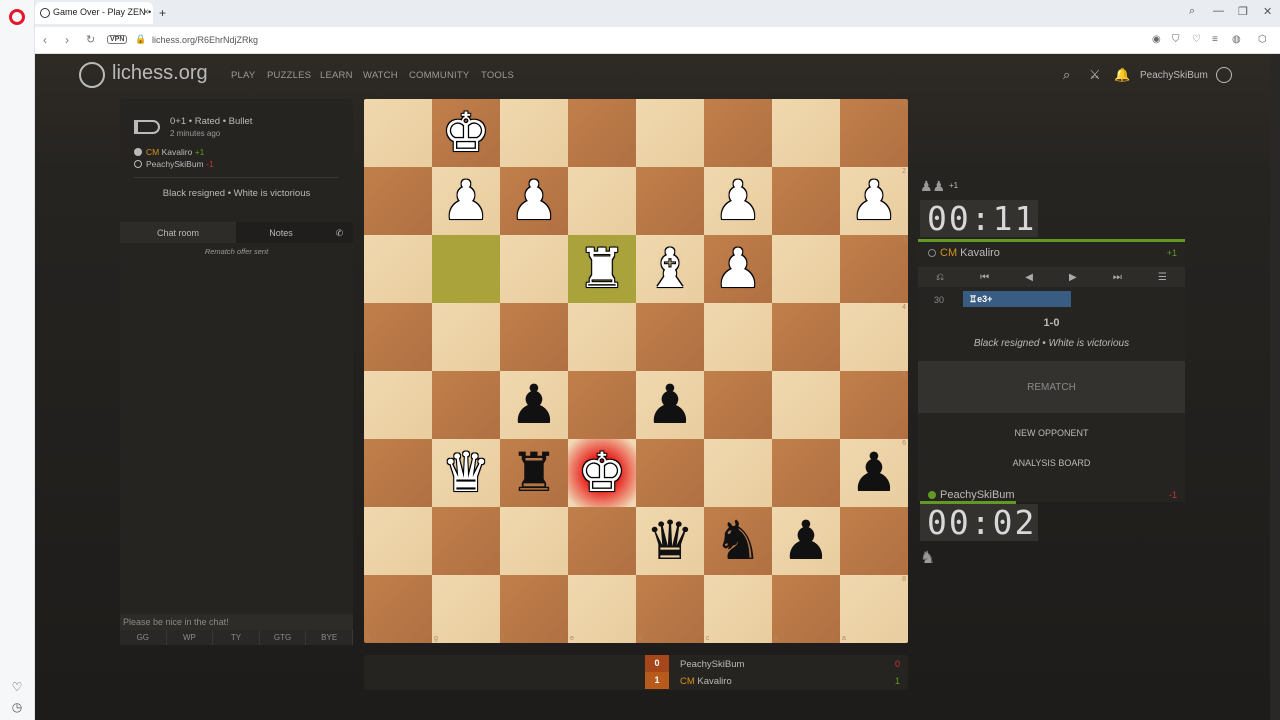 Image resolution: width=1280 pixels, height=720 pixels. What do you see at coordinates (940, 277) in the screenshot?
I see `flip-board-icon: ⎌` at bounding box center [940, 277].